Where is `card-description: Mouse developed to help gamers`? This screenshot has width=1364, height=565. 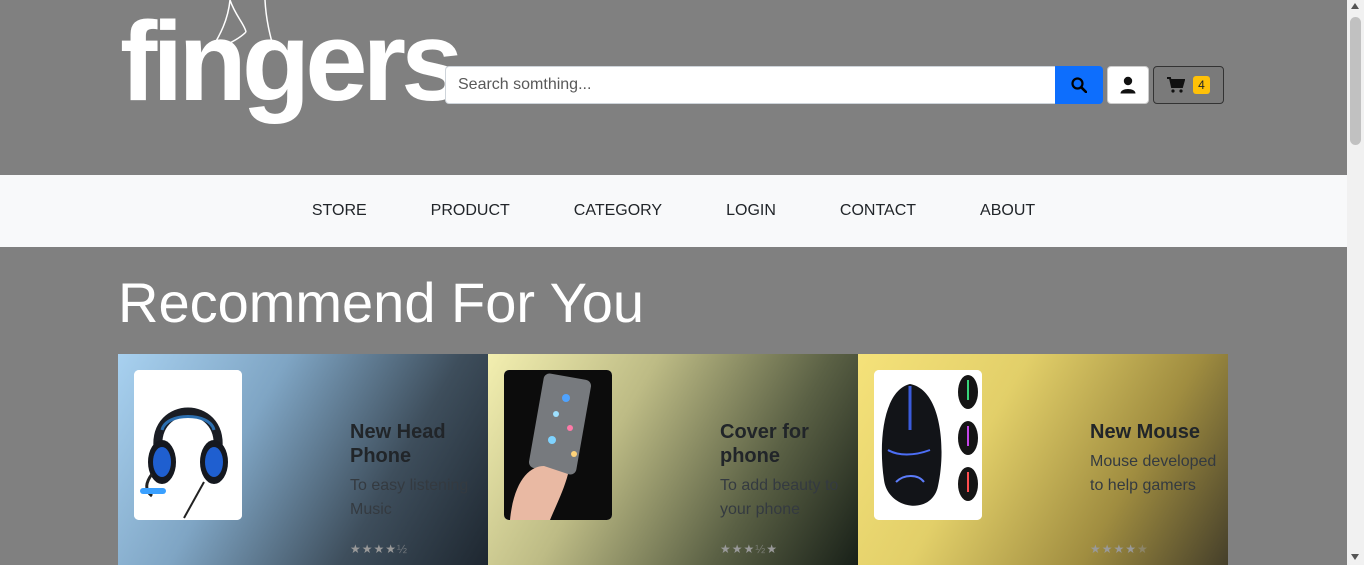
card-description: Mouse developed to help gamers is located at coordinates (1153, 473).